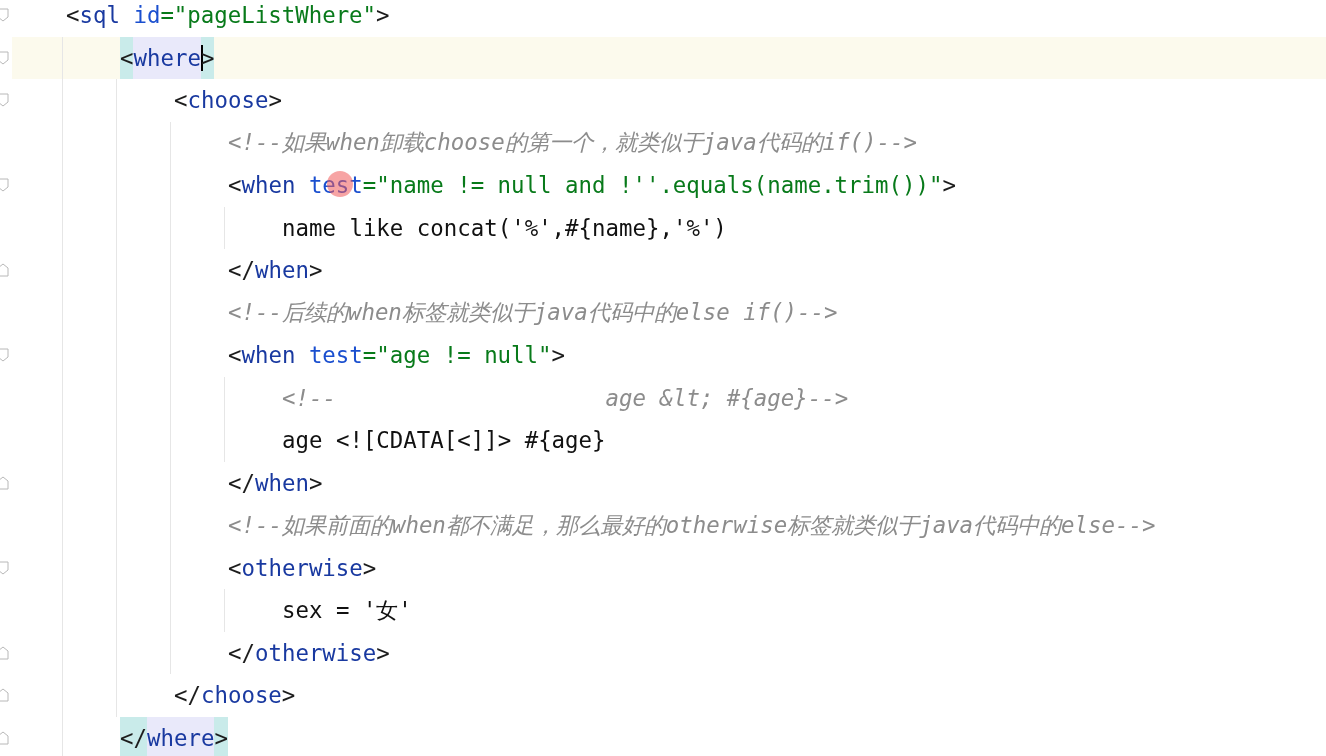 This screenshot has height=756, width=1326. What do you see at coordinates (309, 652) in the screenshot?
I see `code-line: </otherwise>` at bounding box center [309, 652].